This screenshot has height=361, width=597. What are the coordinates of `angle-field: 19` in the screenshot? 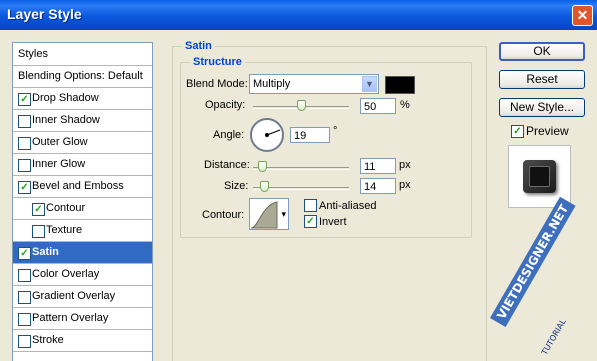 It's located at (310, 135).